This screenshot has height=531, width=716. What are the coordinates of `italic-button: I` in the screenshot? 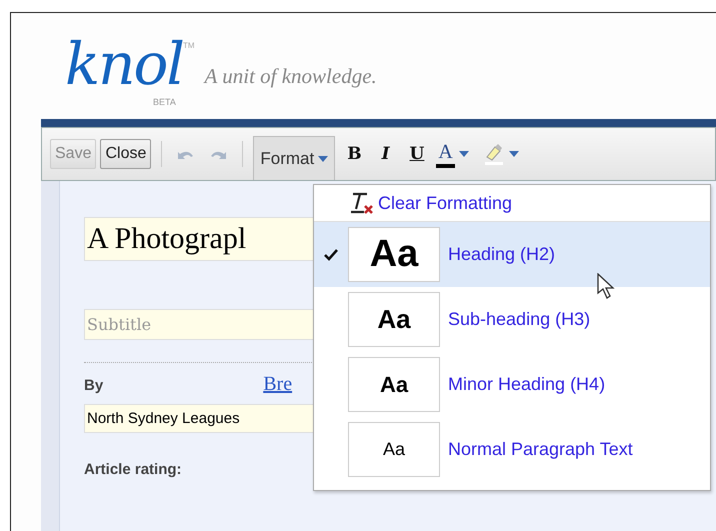 It's located at (386, 154).